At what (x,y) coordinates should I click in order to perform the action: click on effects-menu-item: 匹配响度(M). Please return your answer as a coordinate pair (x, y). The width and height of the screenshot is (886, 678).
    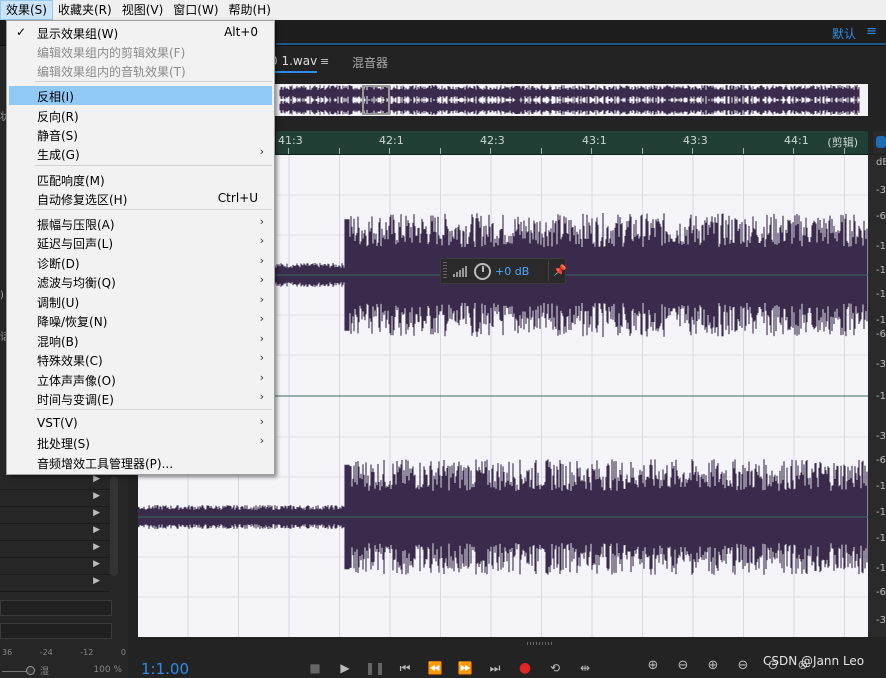
    Looking at the image, I should click on (140, 179).